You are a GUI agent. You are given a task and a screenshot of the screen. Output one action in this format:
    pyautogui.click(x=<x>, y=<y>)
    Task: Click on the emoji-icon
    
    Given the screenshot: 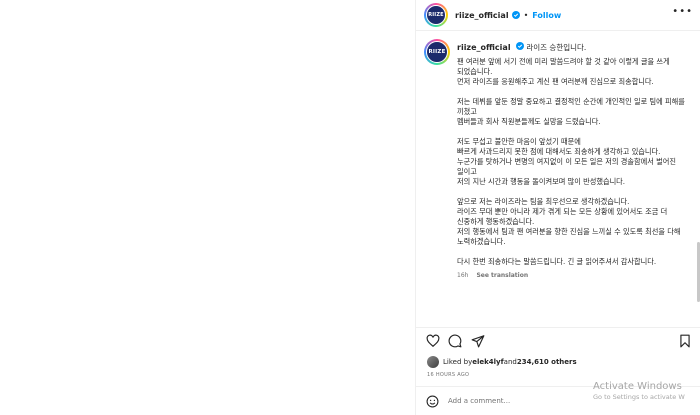 What is the action you would take?
    pyautogui.click(x=432, y=401)
    